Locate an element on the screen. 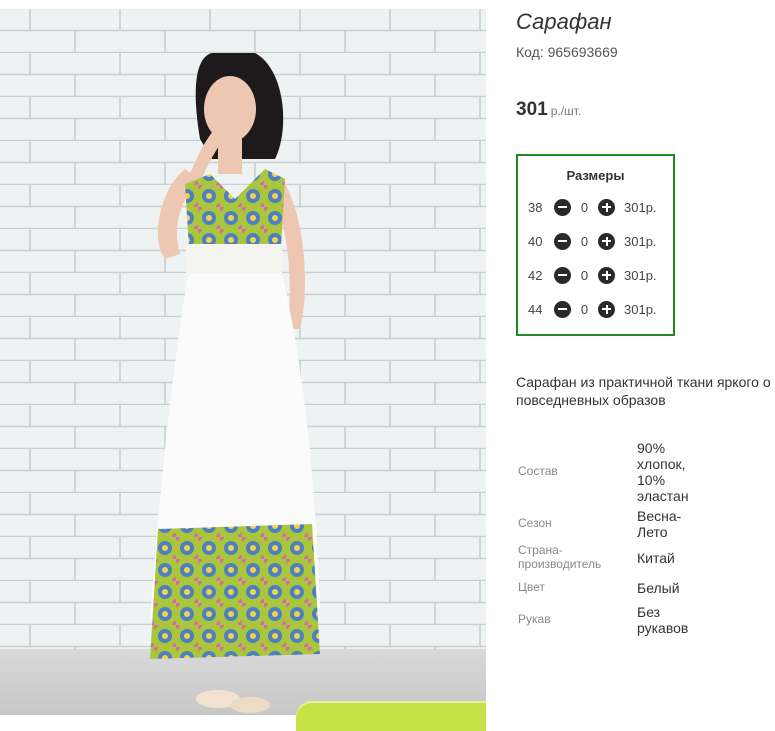 This screenshot has width=775, height=731. spec-label-line: Страна- is located at coordinates (540, 550).